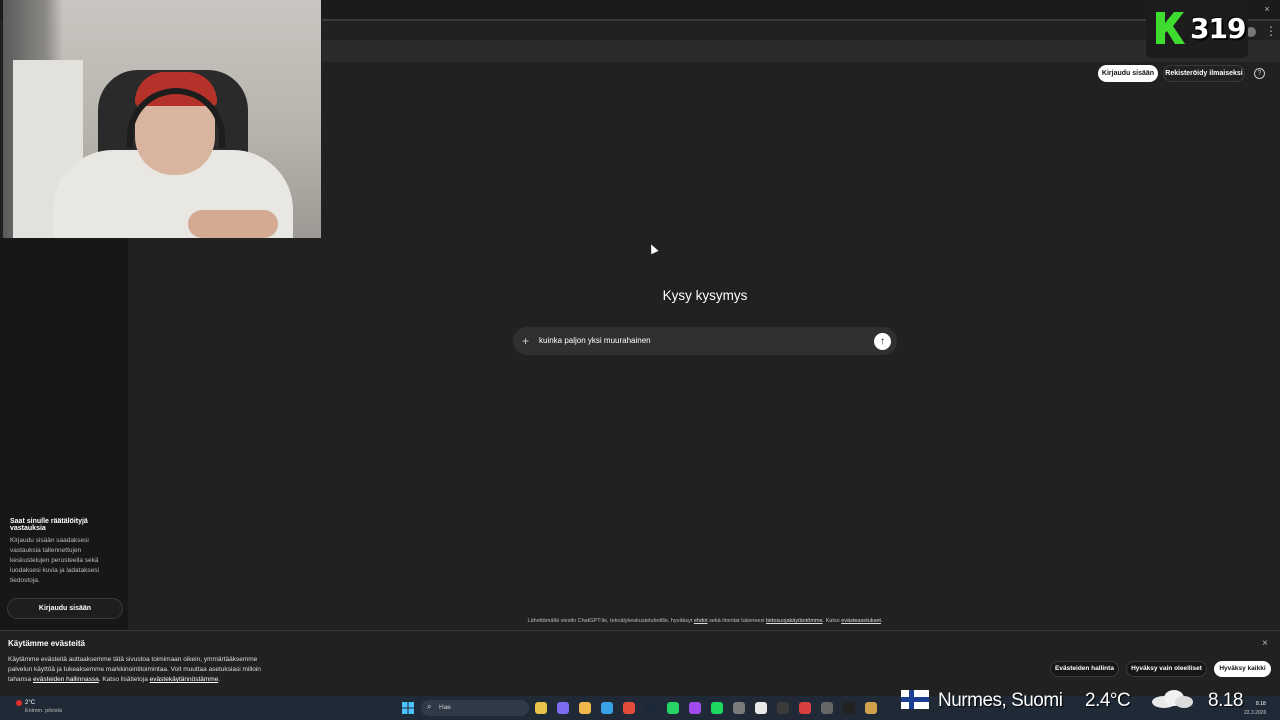  Describe the element at coordinates (801, 20) in the screenshot. I see `tab-strip` at that location.